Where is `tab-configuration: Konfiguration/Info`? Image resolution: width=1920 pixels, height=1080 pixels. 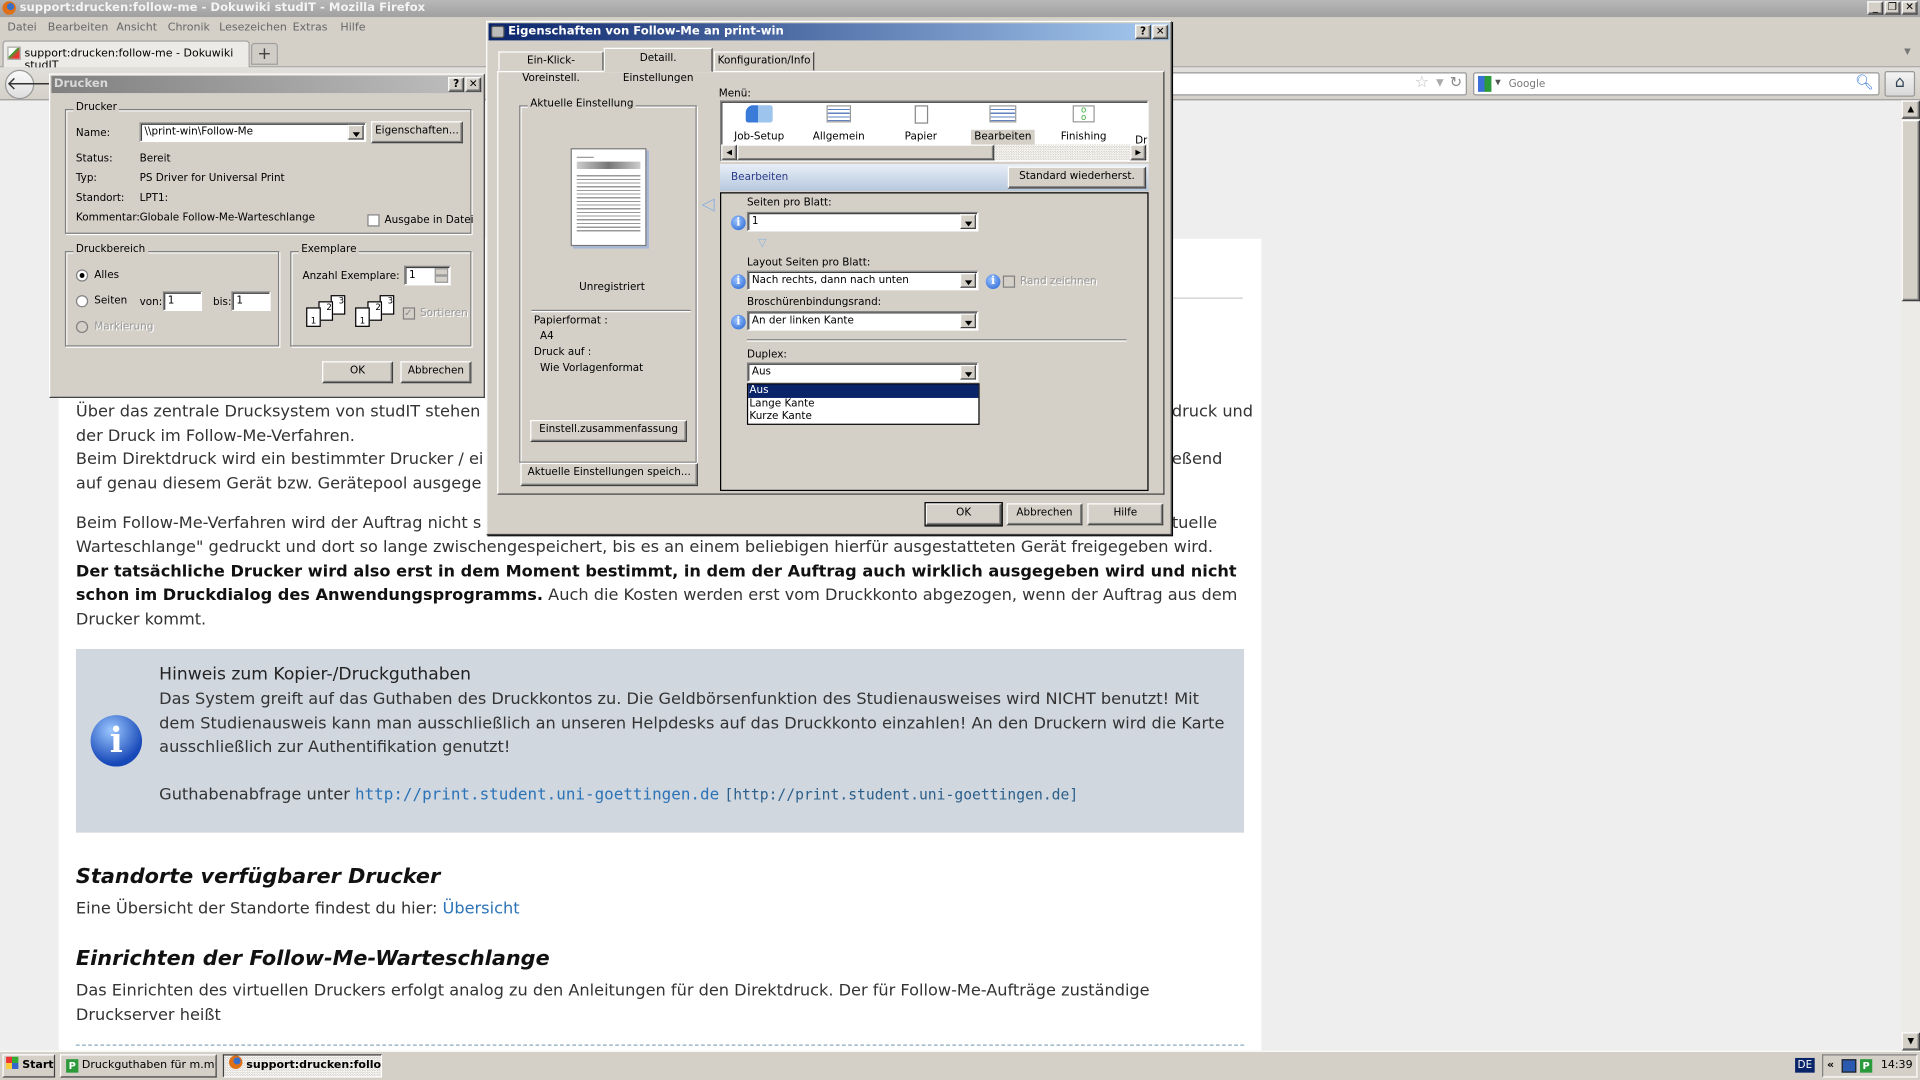
tab-configuration: Konfiguration/Info is located at coordinates (764, 61).